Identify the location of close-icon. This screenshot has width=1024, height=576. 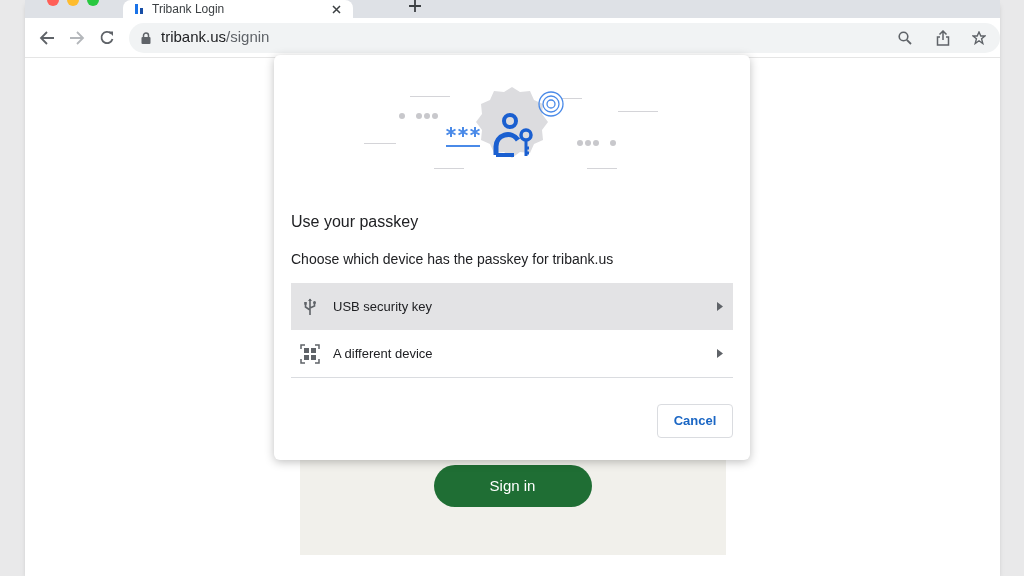
(336, 9).